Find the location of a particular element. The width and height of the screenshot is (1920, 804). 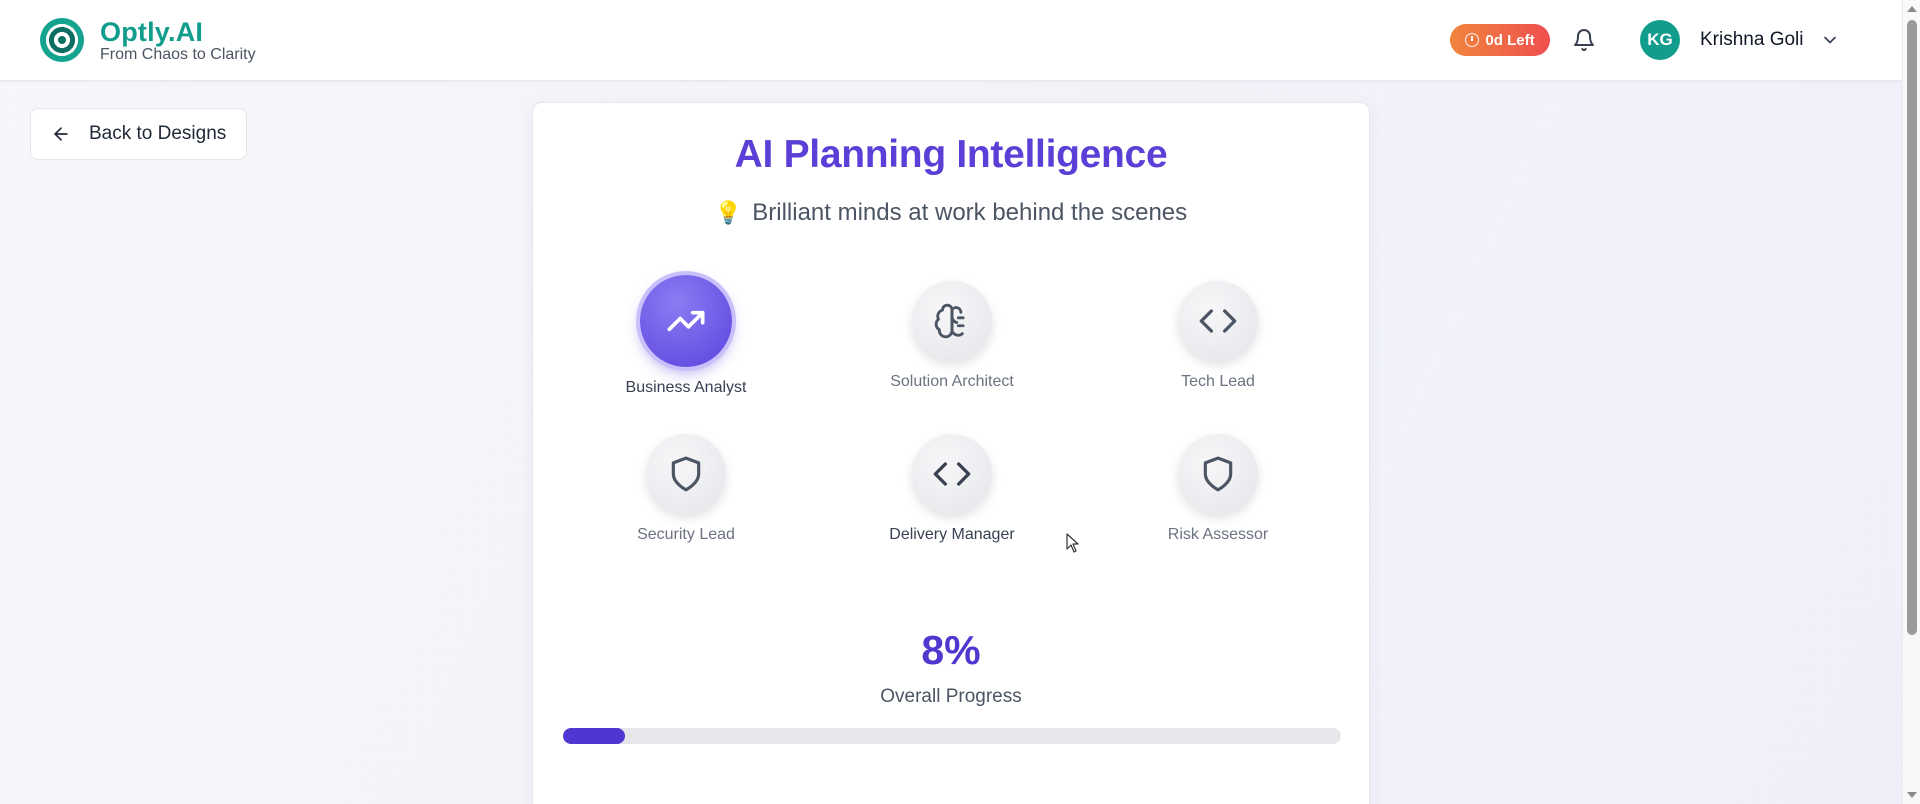

page-scrollbar is located at coordinates (1911, 402).